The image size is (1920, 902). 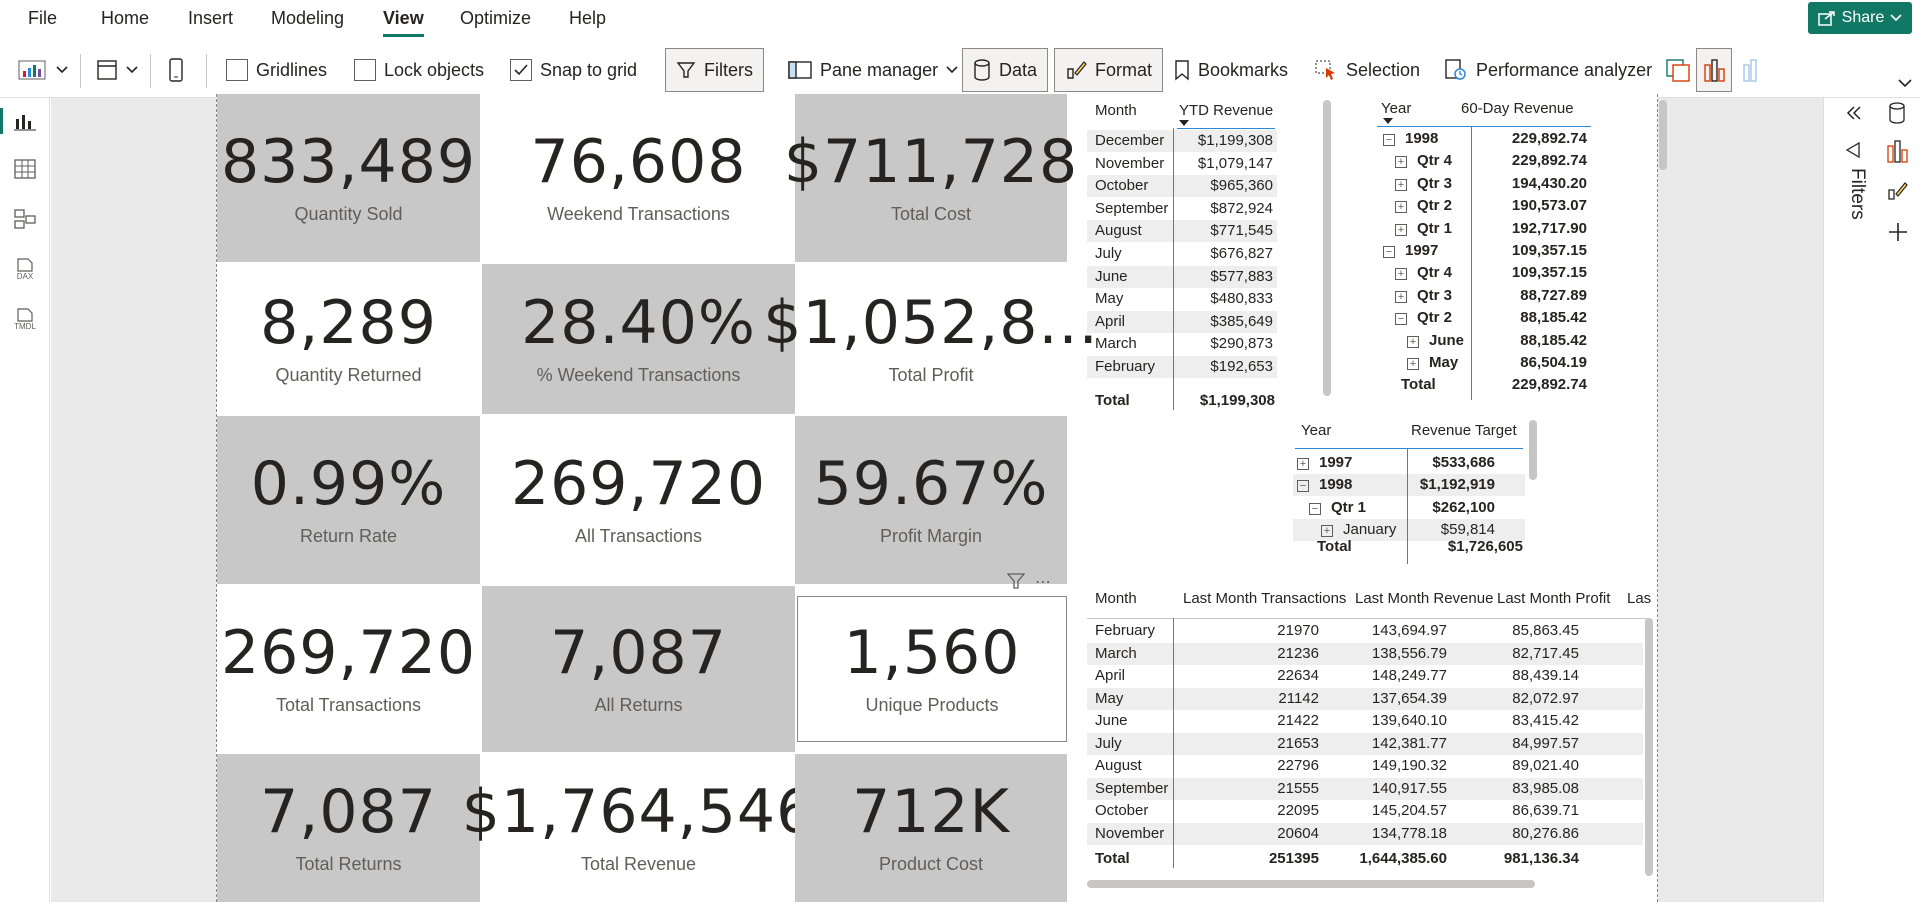 What do you see at coordinates (237, 70) in the screenshot?
I see `checkbox-gridlines` at bounding box center [237, 70].